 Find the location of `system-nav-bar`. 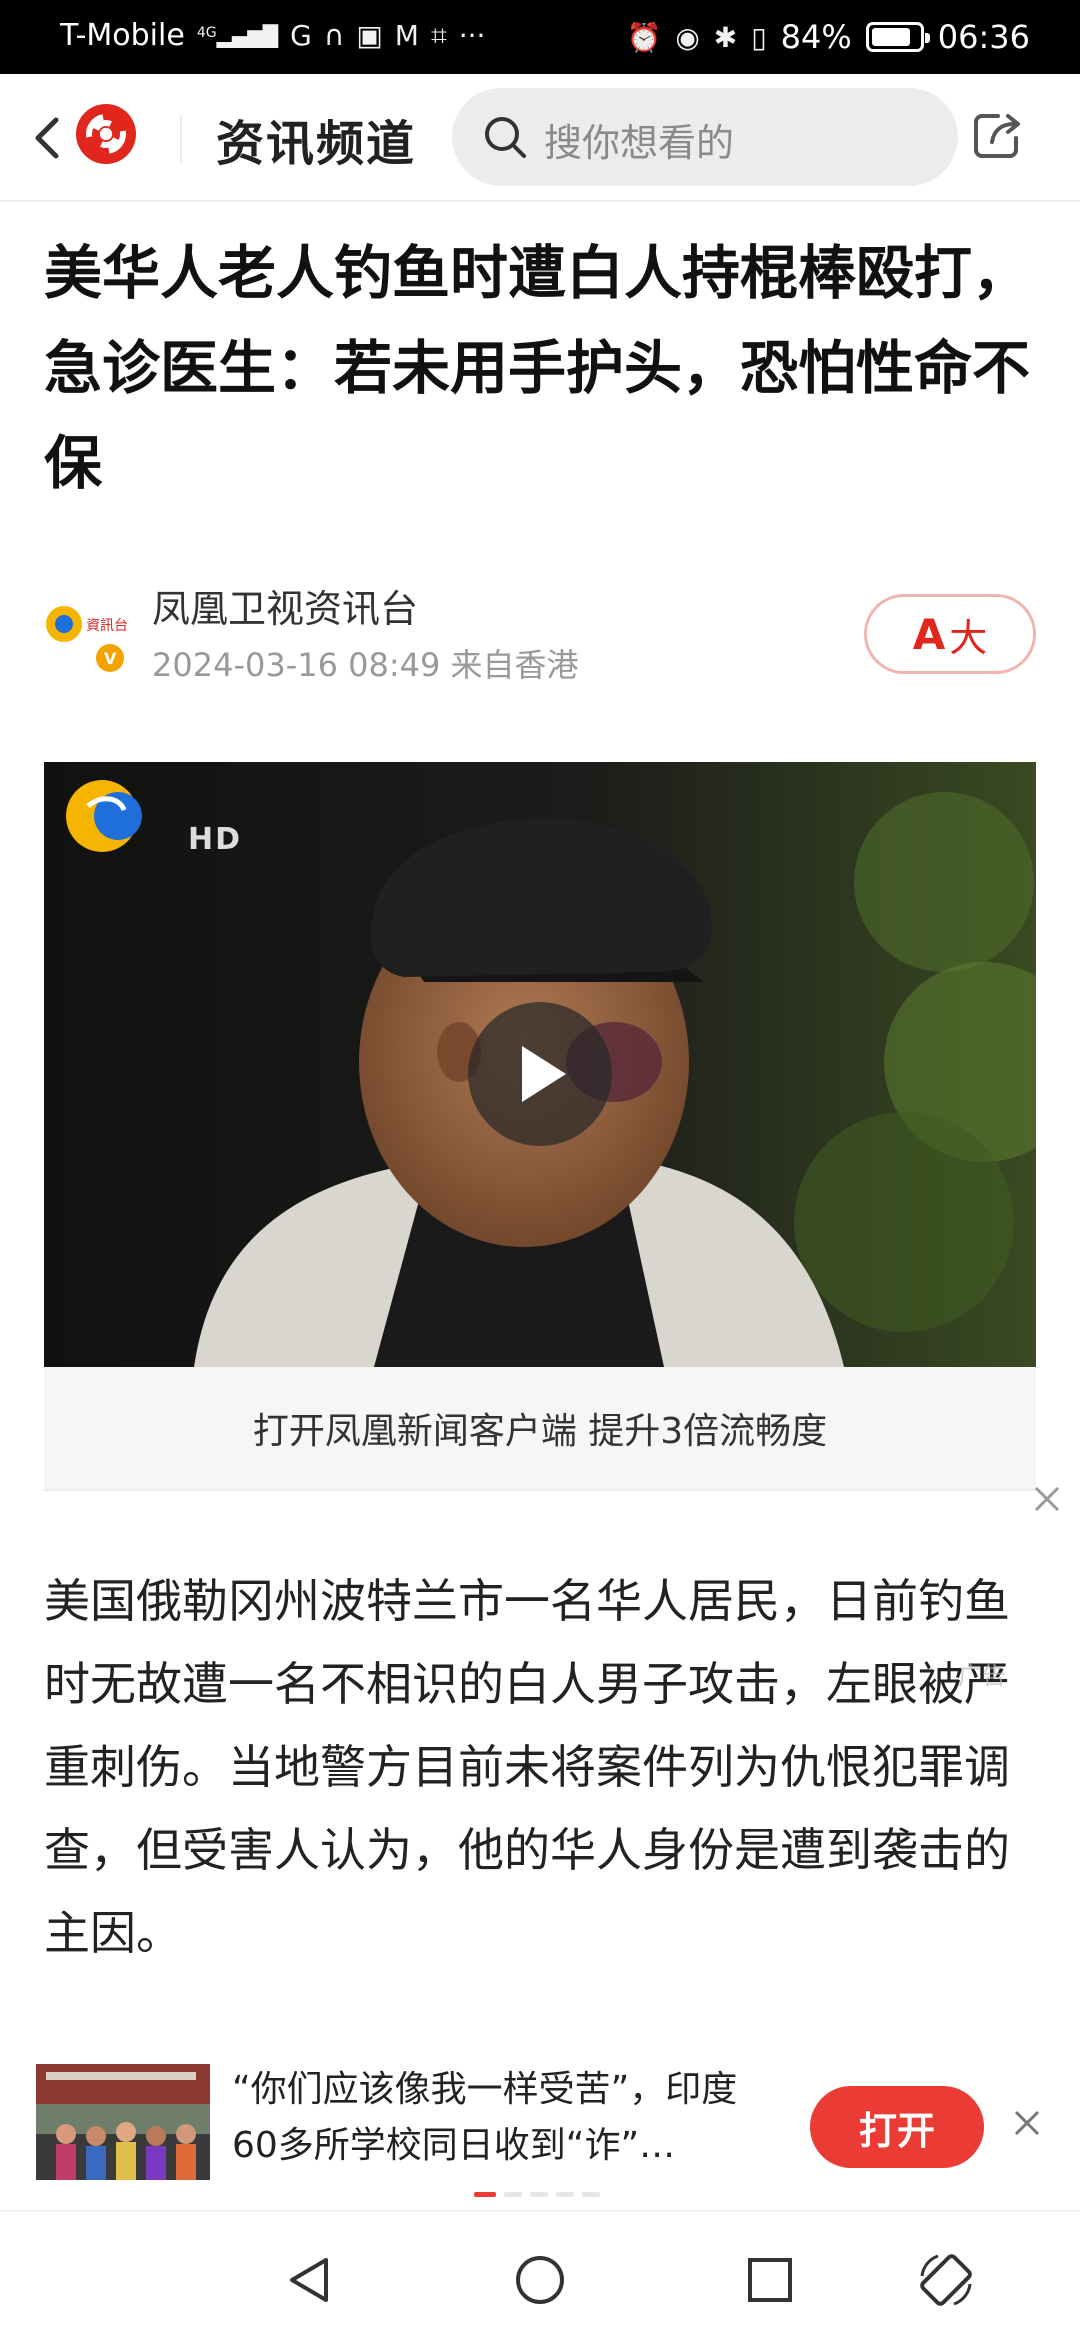

system-nav-bar is located at coordinates (540, 2275).